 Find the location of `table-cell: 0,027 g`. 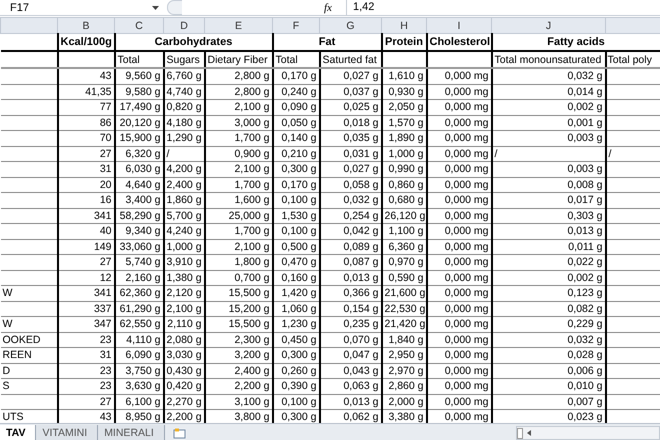

table-cell: 0,027 g is located at coordinates (351, 76).